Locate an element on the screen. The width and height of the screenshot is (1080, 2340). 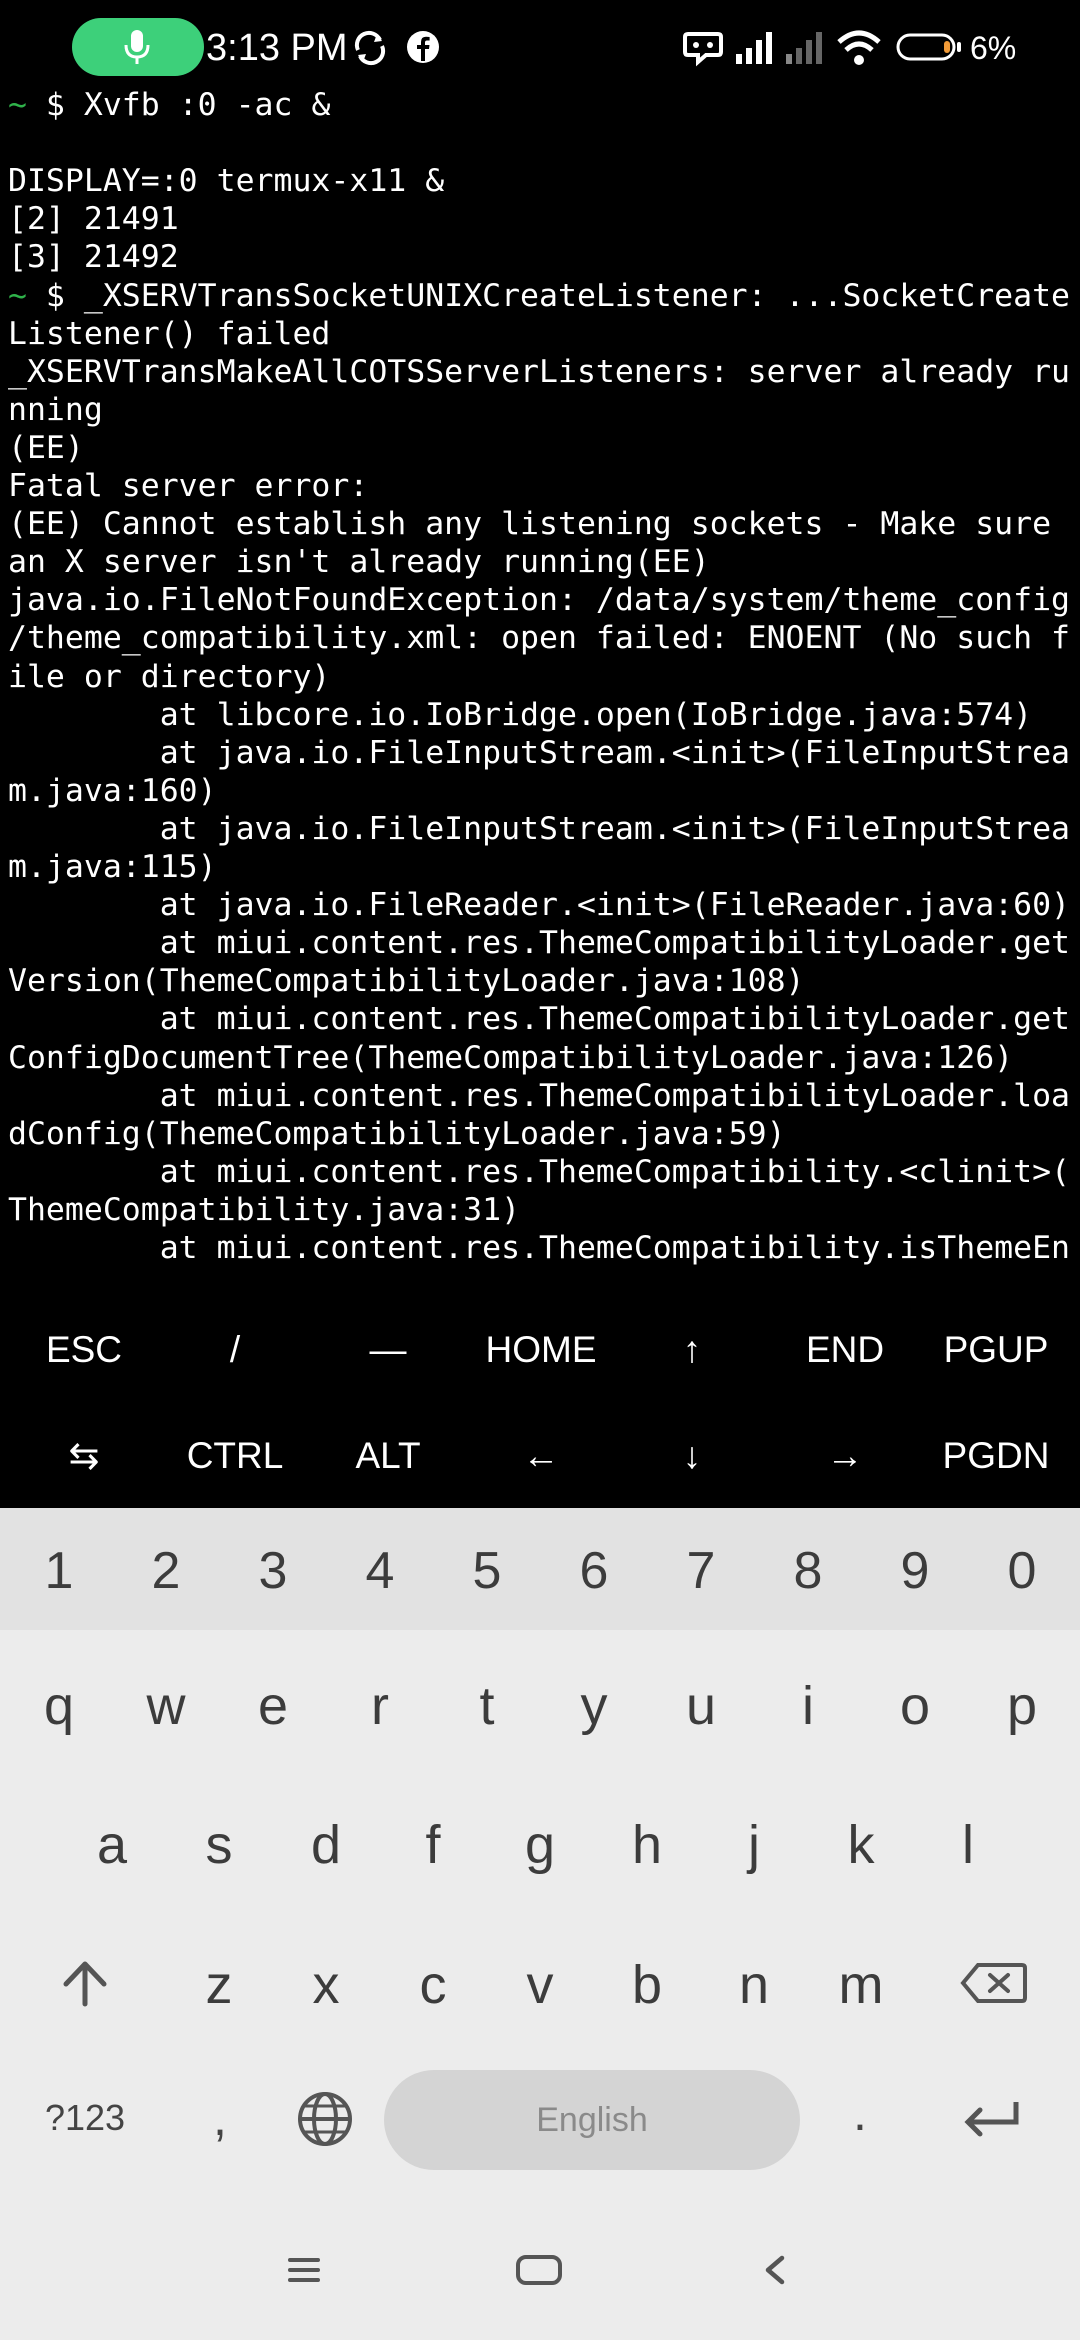
back-icon is located at coordinates (775, 2270).